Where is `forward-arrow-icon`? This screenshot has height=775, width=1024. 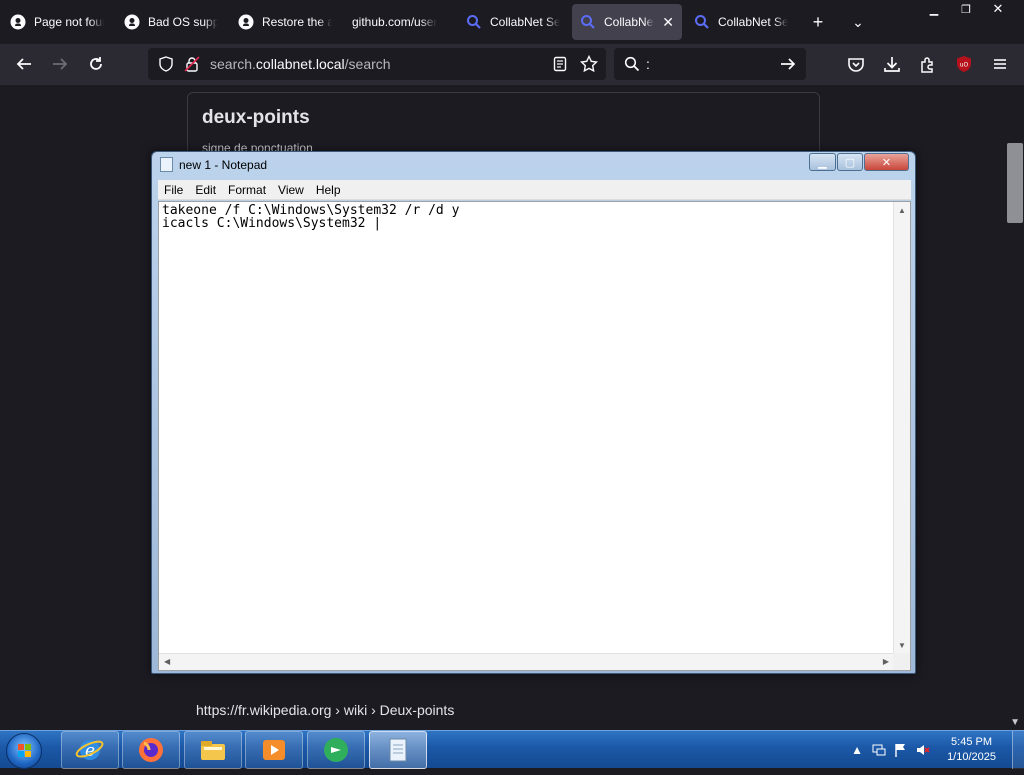 forward-arrow-icon is located at coordinates (60, 64).